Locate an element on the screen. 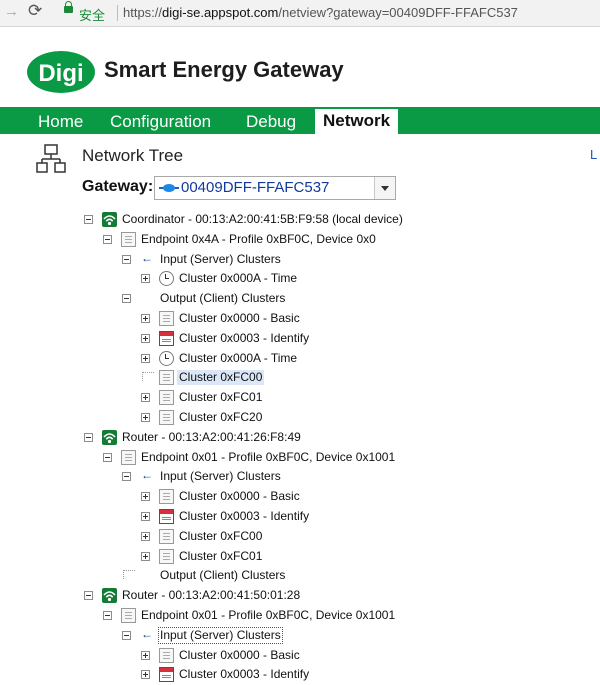 The height and width of the screenshot is (685, 600). tree-row: Cluster 0xFC20 is located at coordinates (260, 418).